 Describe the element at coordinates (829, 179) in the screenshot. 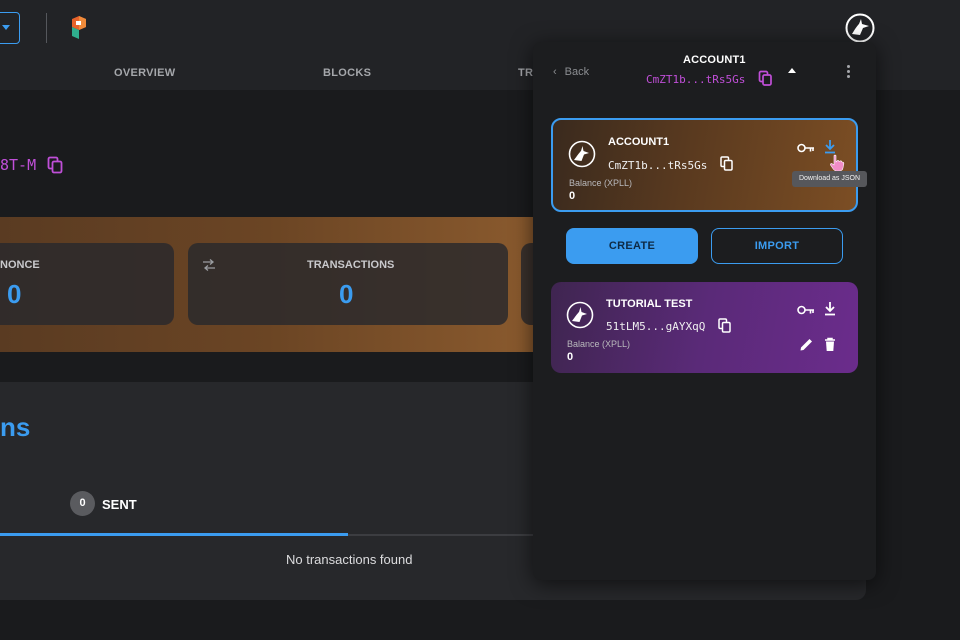

I see `download-tooltip: Download as JSON` at that location.